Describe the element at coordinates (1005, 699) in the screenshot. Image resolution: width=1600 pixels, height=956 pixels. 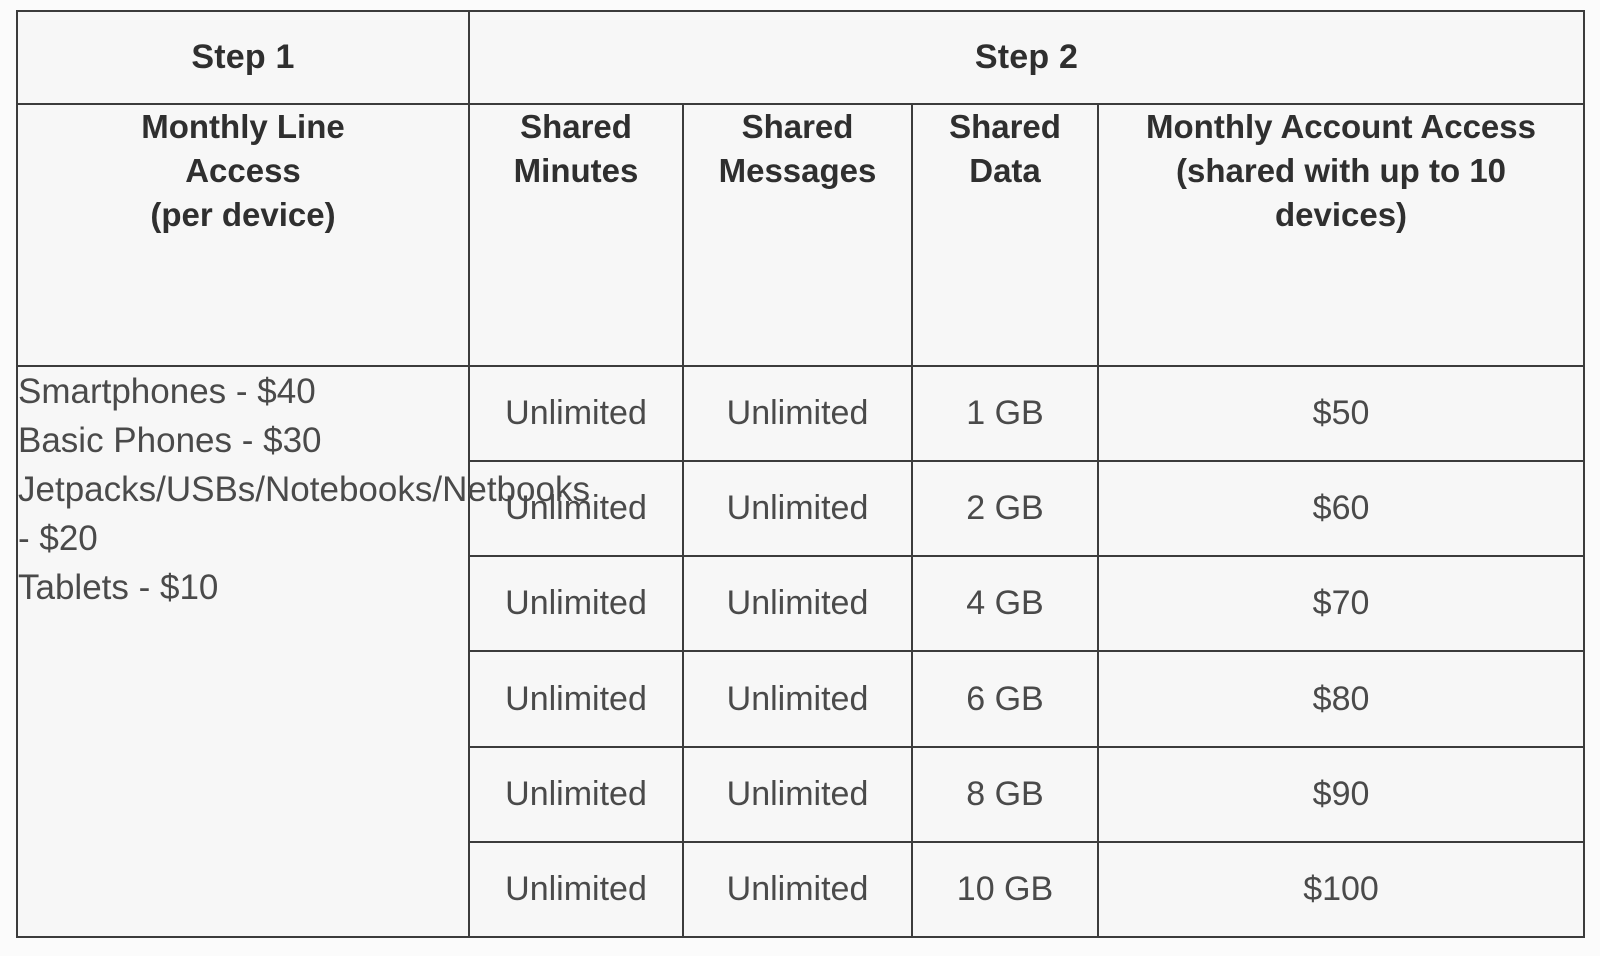
I see `cell-shared-data: 6 GB` at that location.